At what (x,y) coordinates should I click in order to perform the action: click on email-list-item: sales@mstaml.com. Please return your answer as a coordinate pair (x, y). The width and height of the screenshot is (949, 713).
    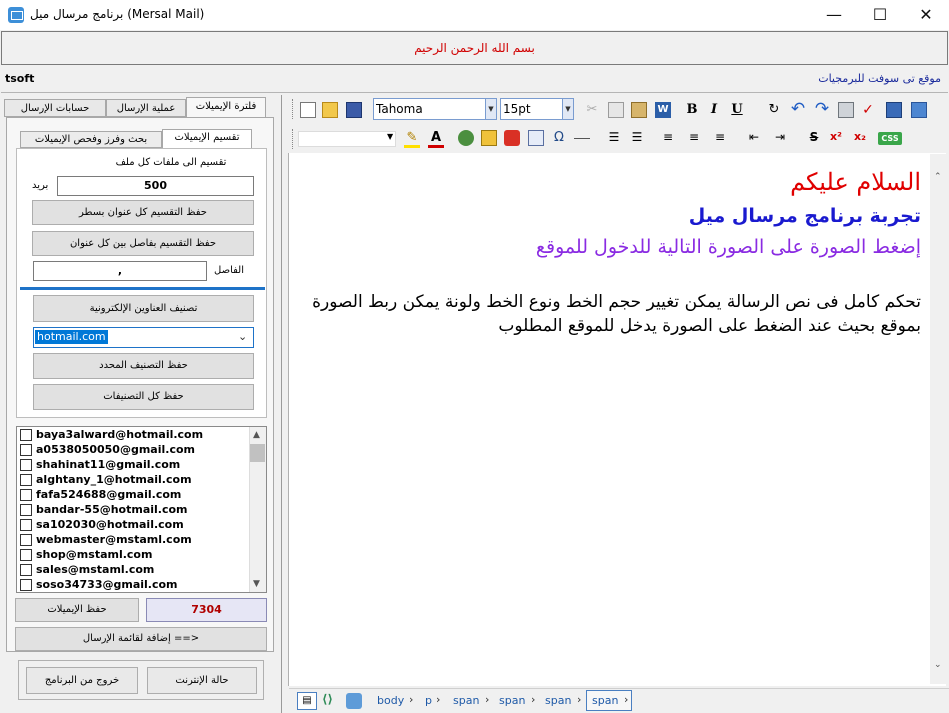
    Looking at the image, I should click on (87, 569).